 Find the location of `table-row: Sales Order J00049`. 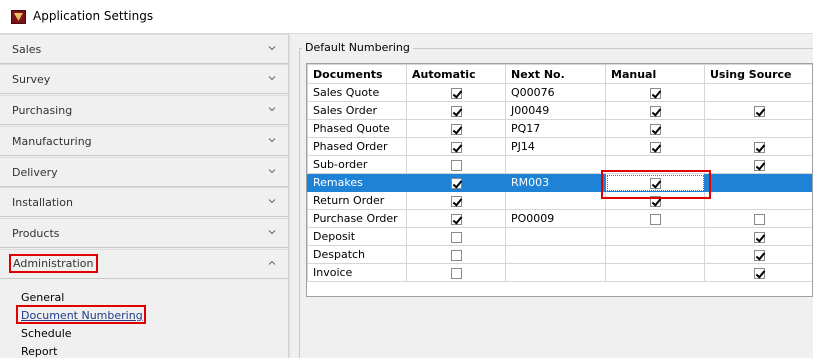

table-row: Sales Order J00049 is located at coordinates (559, 110).